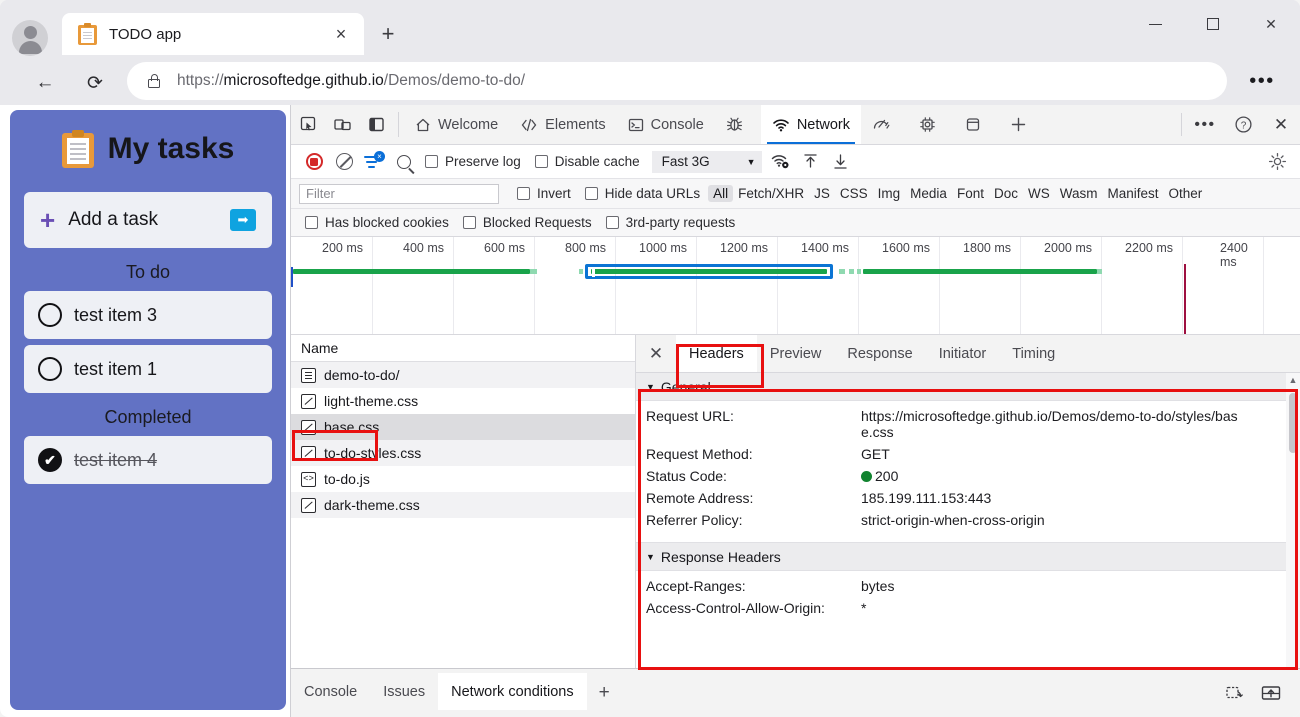  What do you see at coordinates (213, 34) in the screenshot?
I see `browser-tab-todo-app: TODO app ×` at bounding box center [213, 34].